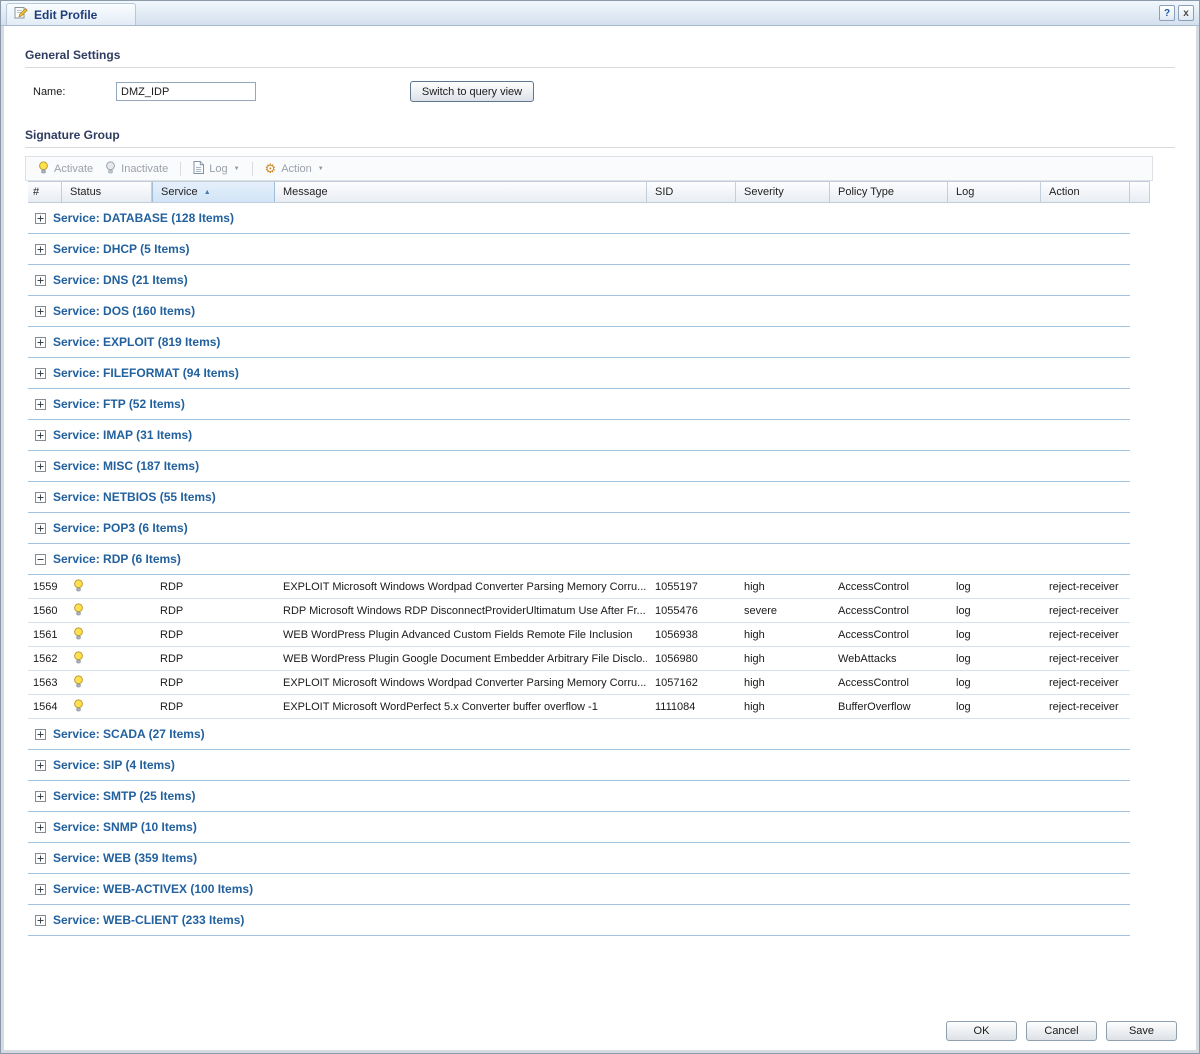 Image resolution: width=1200 pixels, height=1054 pixels. What do you see at coordinates (119, 404) in the screenshot?
I see `group-label: Service: FTP (52 Items)` at bounding box center [119, 404].